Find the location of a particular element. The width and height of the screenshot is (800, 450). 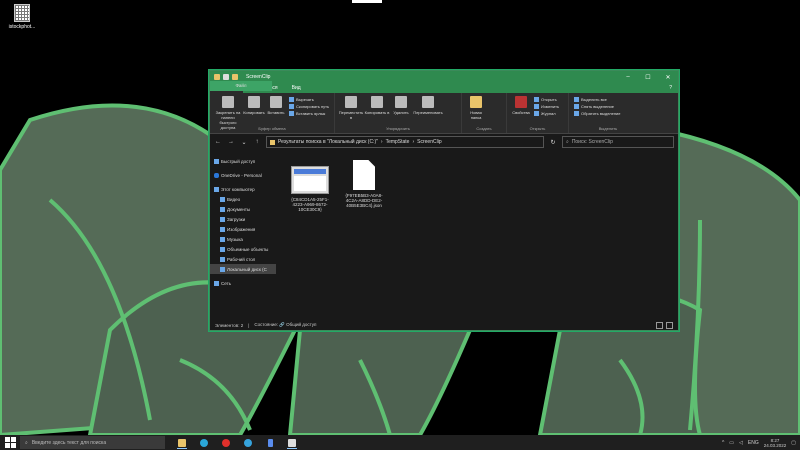

nav-item-pictures: Изображения is located at coordinates (243, 229).